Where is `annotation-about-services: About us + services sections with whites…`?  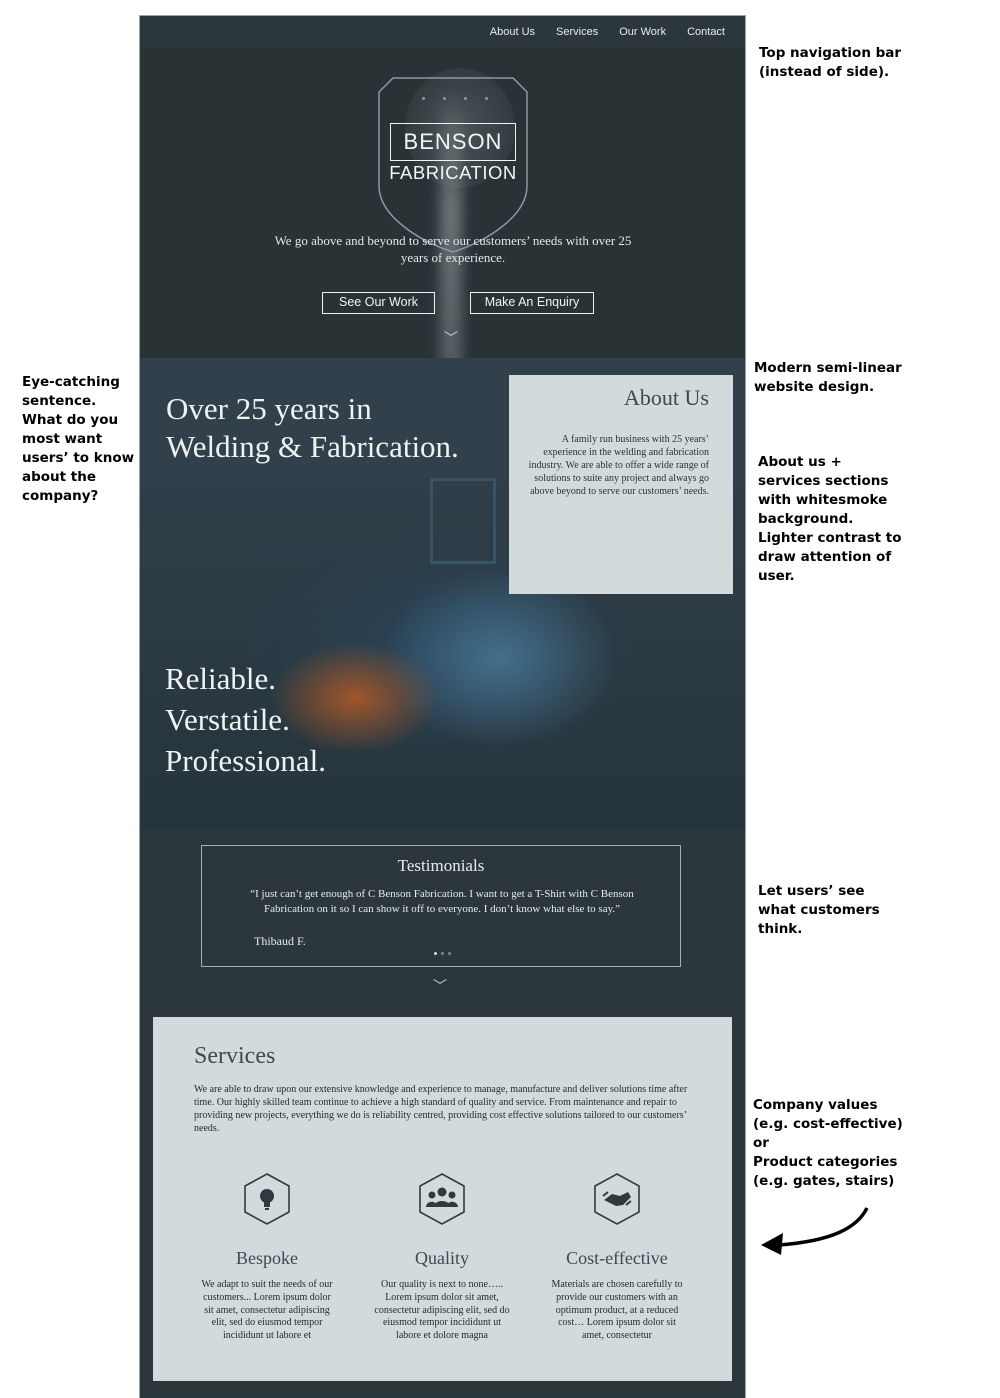
annotation-about-services: About us + services sections with whites… is located at coordinates (830, 519).